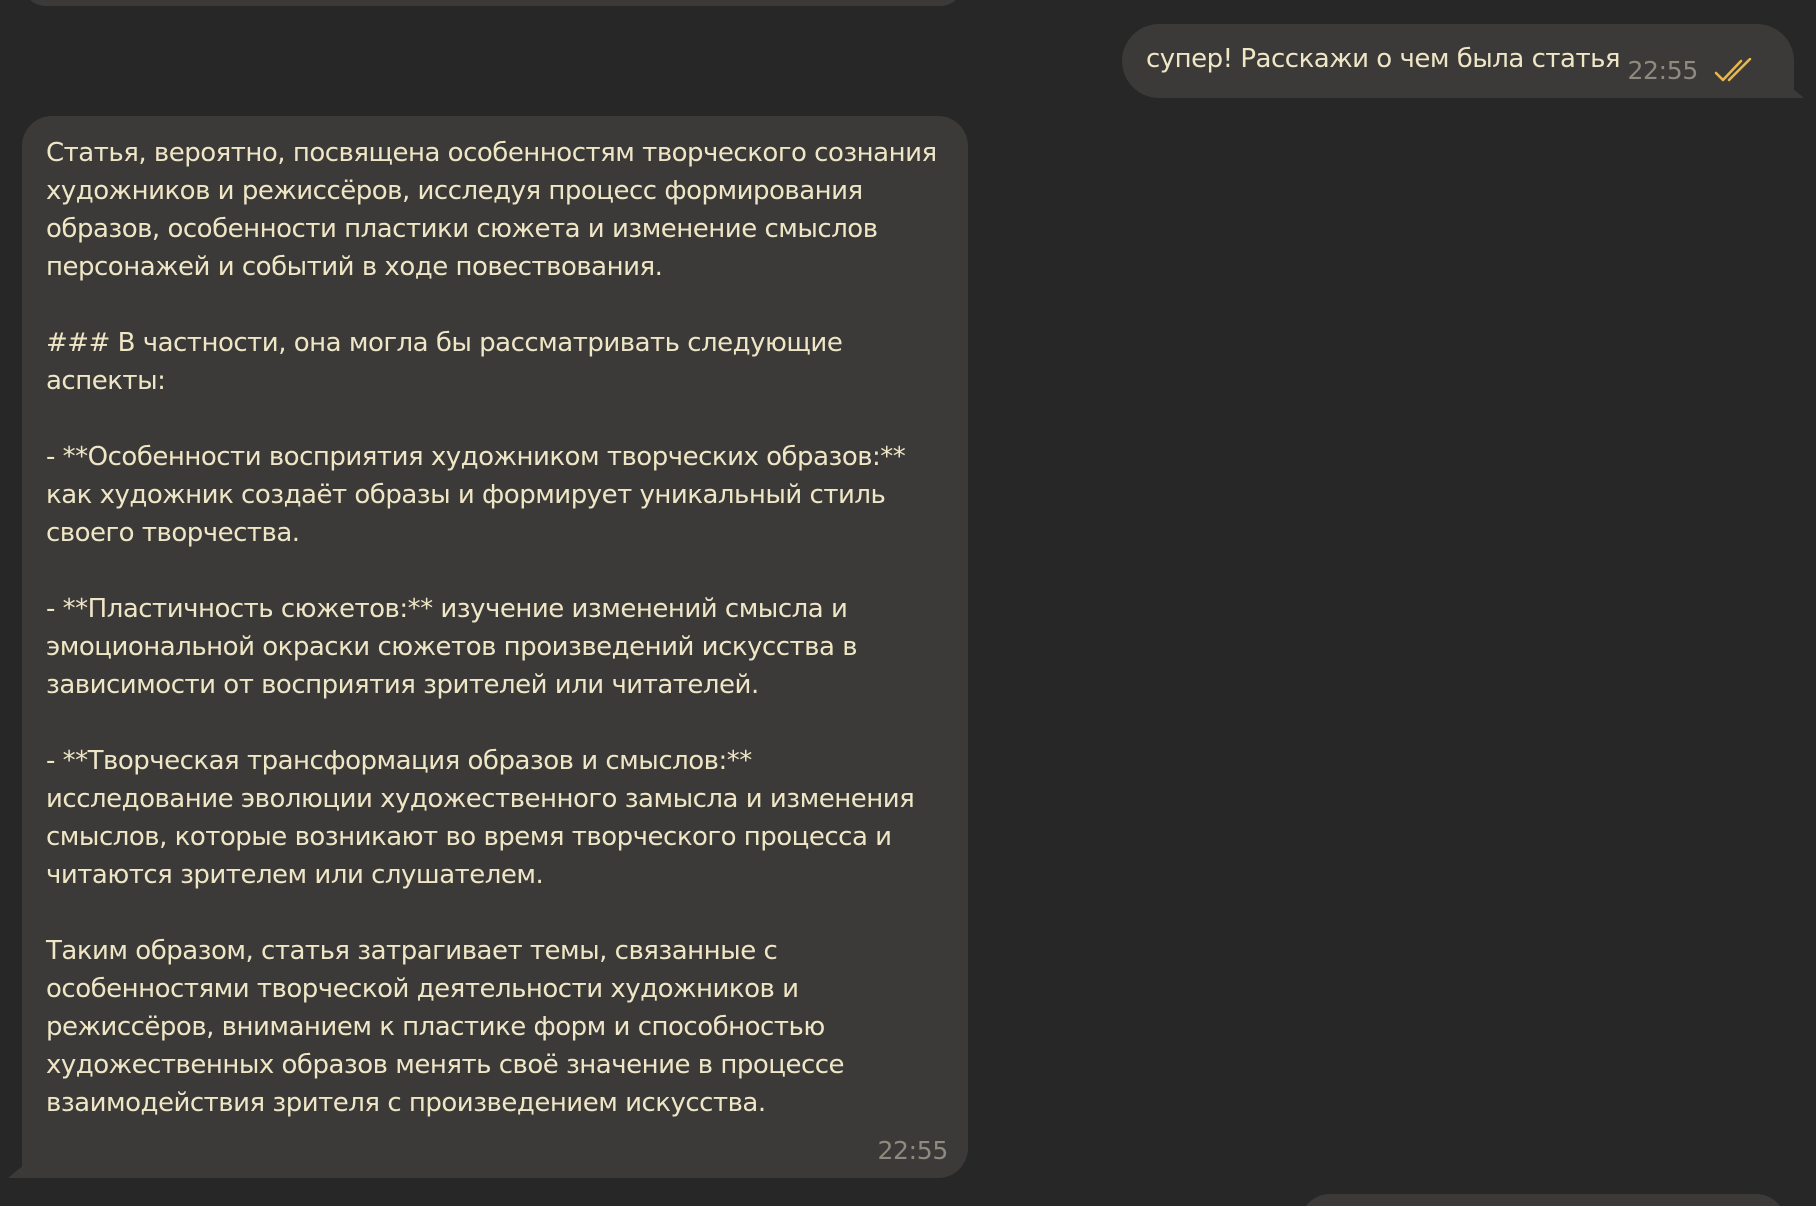 Image resolution: width=1816 pixels, height=1206 pixels. What do you see at coordinates (1736, 70) in the screenshot?
I see `double-check-icon` at bounding box center [1736, 70].